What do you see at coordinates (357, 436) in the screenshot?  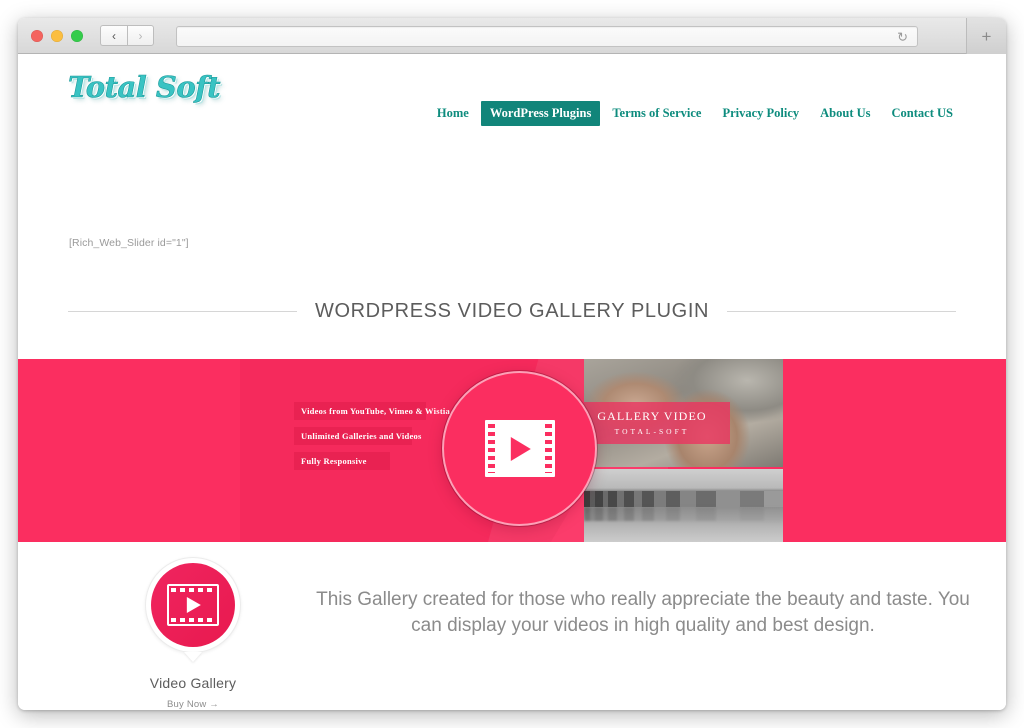 I see `banner-feature-item: Unlimited Galleries and Videos` at bounding box center [357, 436].